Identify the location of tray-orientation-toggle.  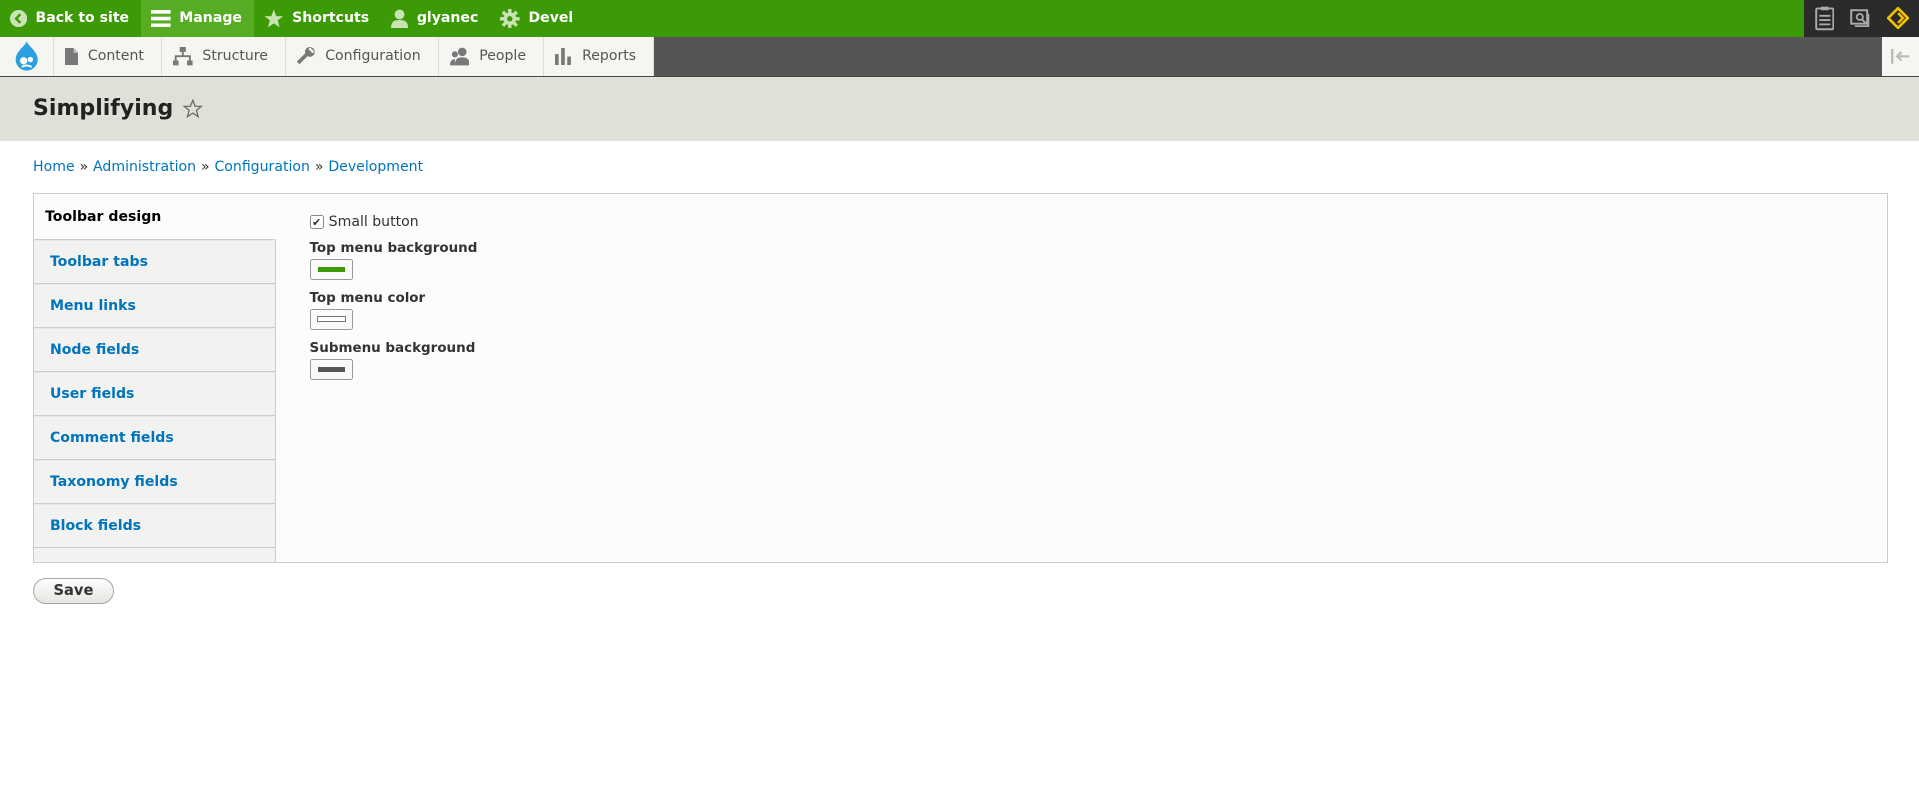
(1900, 56).